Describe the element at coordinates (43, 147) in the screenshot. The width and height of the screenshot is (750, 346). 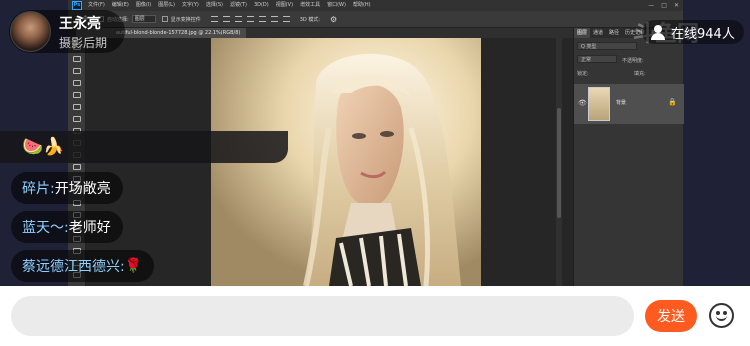
I see `chat-emoji-message: 🍉🍌` at that location.